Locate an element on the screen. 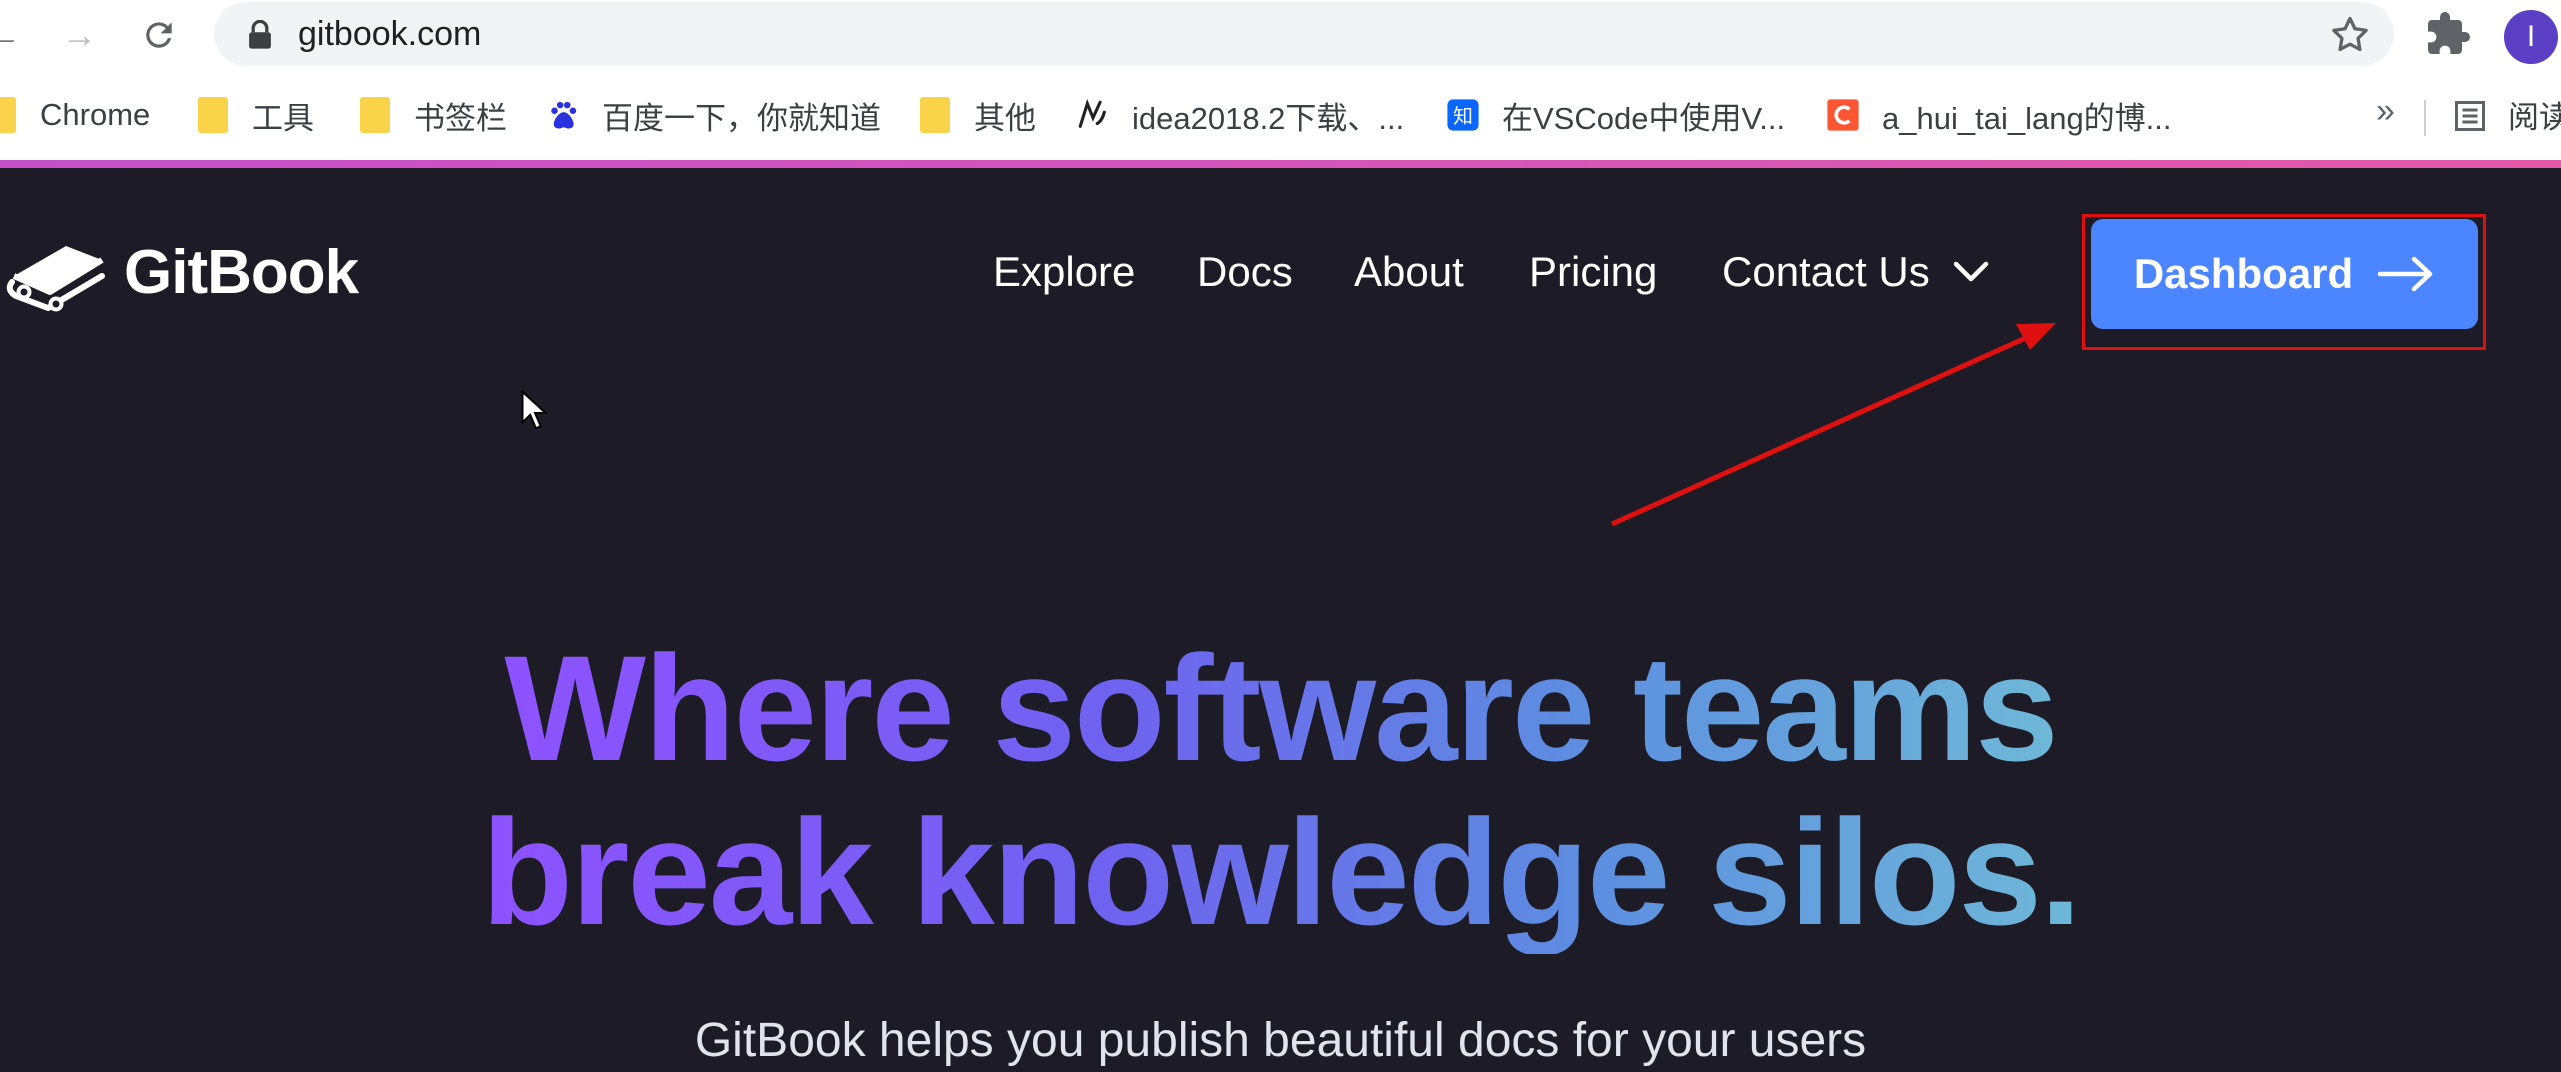 The width and height of the screenshot is (2561, 1072). bookmark-item: 书签栏 is located at coordinates (433, 115).